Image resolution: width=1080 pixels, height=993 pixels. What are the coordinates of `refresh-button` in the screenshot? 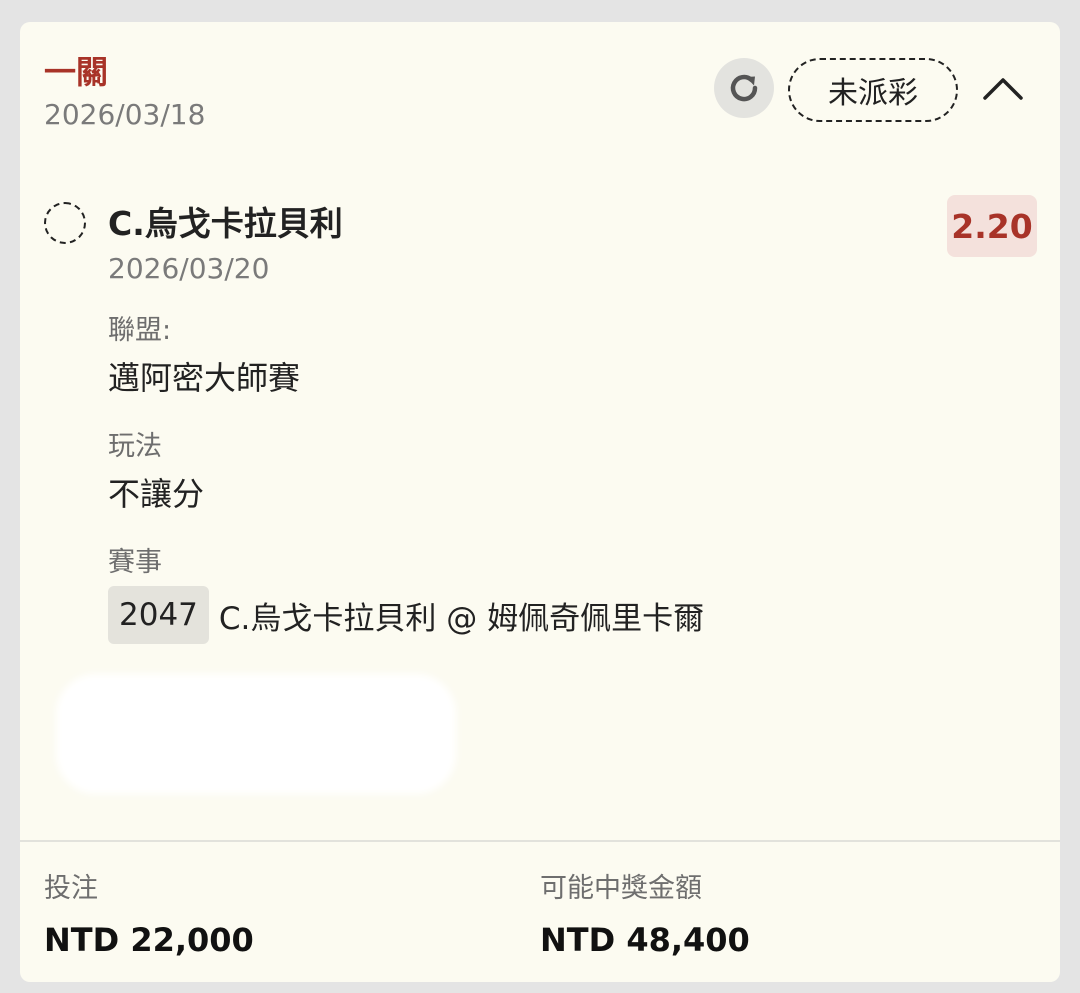 It's located at (744, 88).